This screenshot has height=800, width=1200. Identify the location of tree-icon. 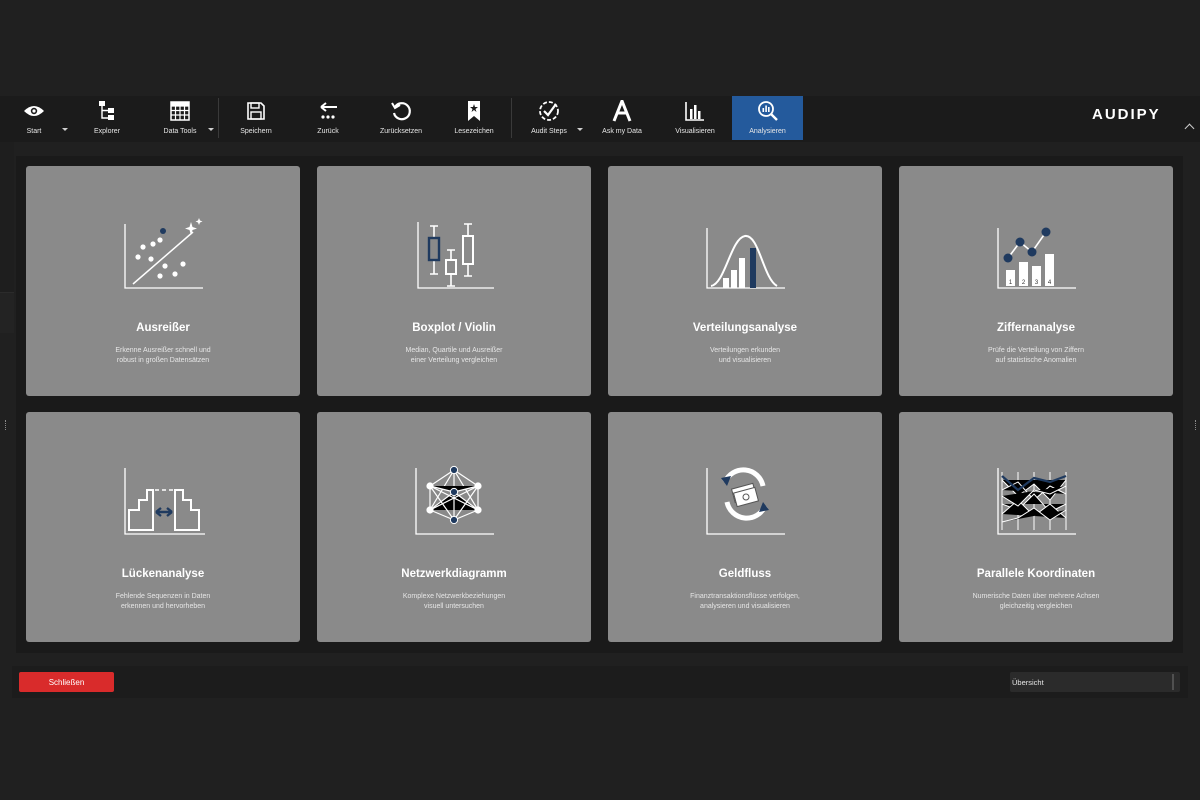
(107, 111).